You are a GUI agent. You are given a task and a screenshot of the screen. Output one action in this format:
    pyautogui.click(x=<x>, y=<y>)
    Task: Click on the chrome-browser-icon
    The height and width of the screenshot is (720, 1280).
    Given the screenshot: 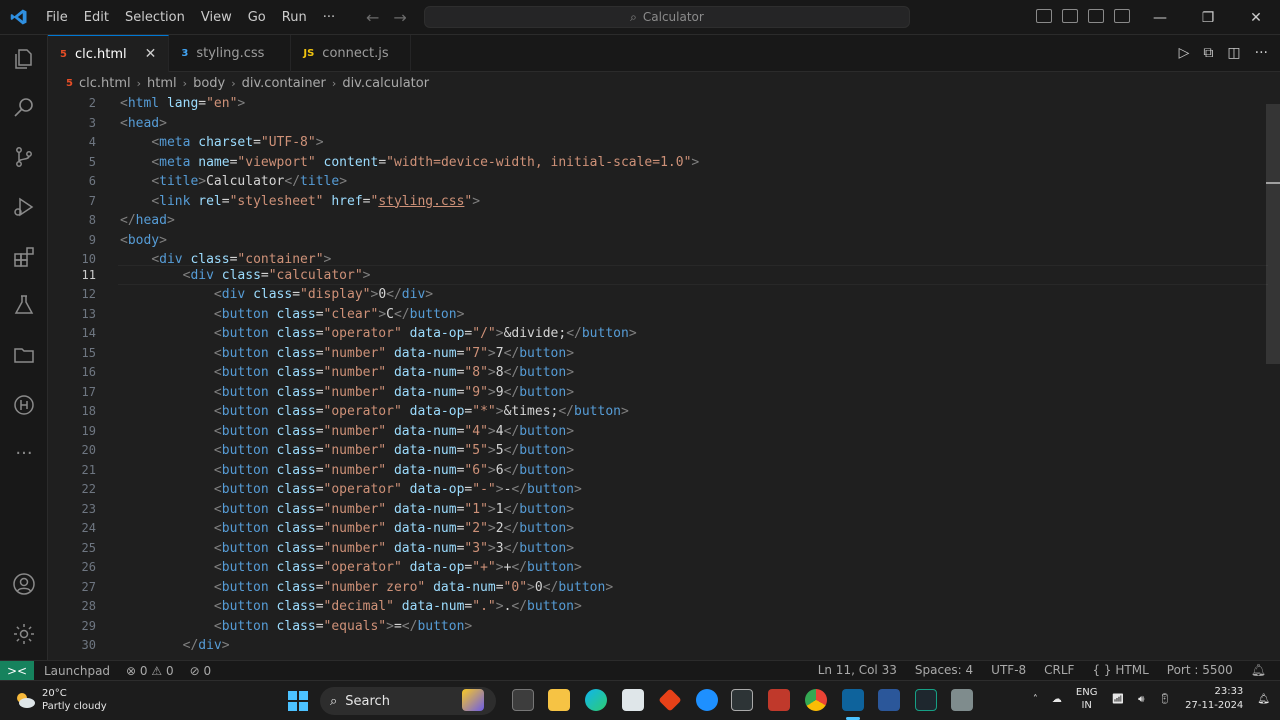 What is the action you would take?
    pyautogui.click(x=816, y=700)
    